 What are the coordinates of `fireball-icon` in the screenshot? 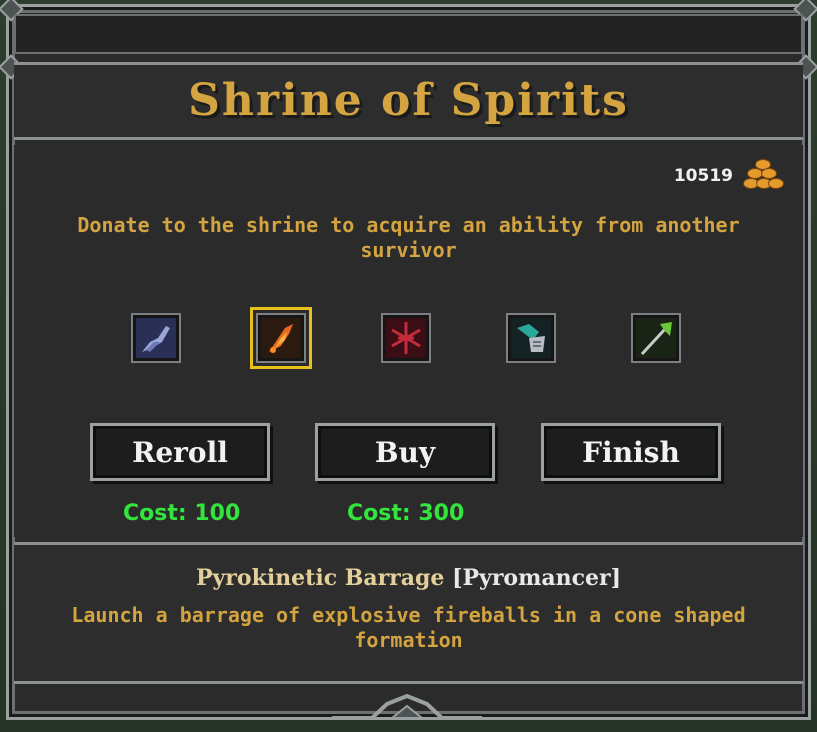 It's located at (281, 338).